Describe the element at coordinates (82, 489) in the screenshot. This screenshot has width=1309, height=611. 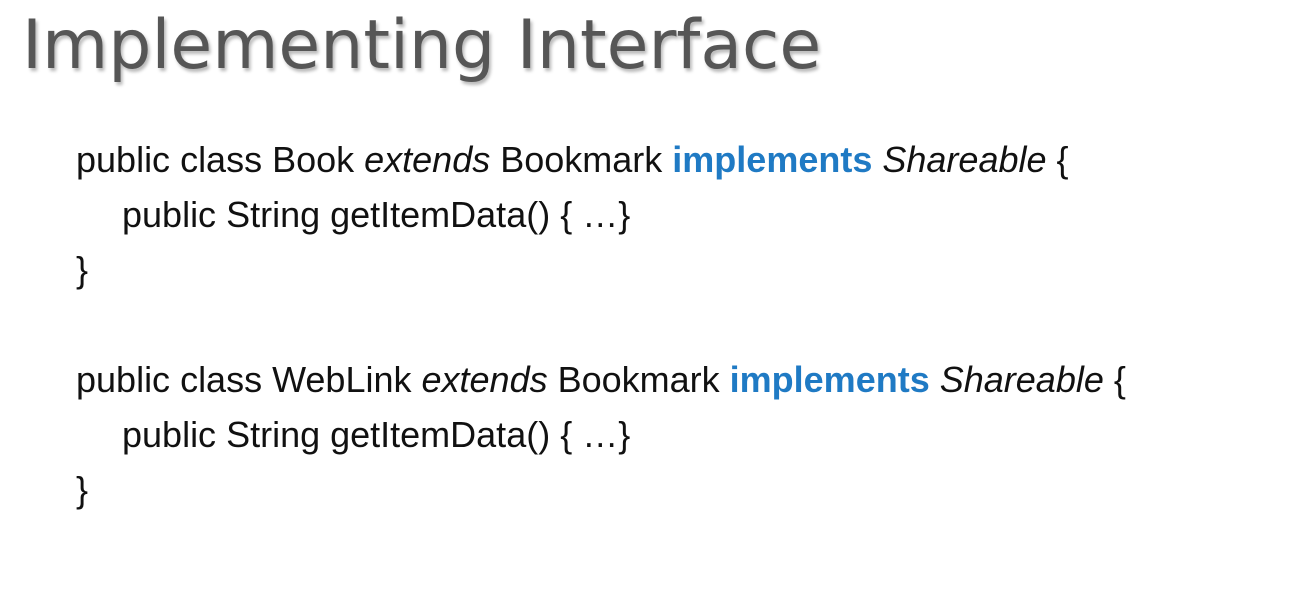
I see `weblink-close-brace: }` at that location.